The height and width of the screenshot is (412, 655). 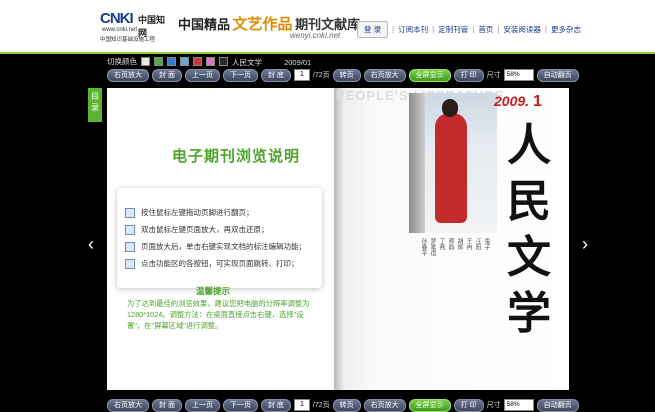 I want to click on magazine-name: 人民文学, so click(x=247, y=62).